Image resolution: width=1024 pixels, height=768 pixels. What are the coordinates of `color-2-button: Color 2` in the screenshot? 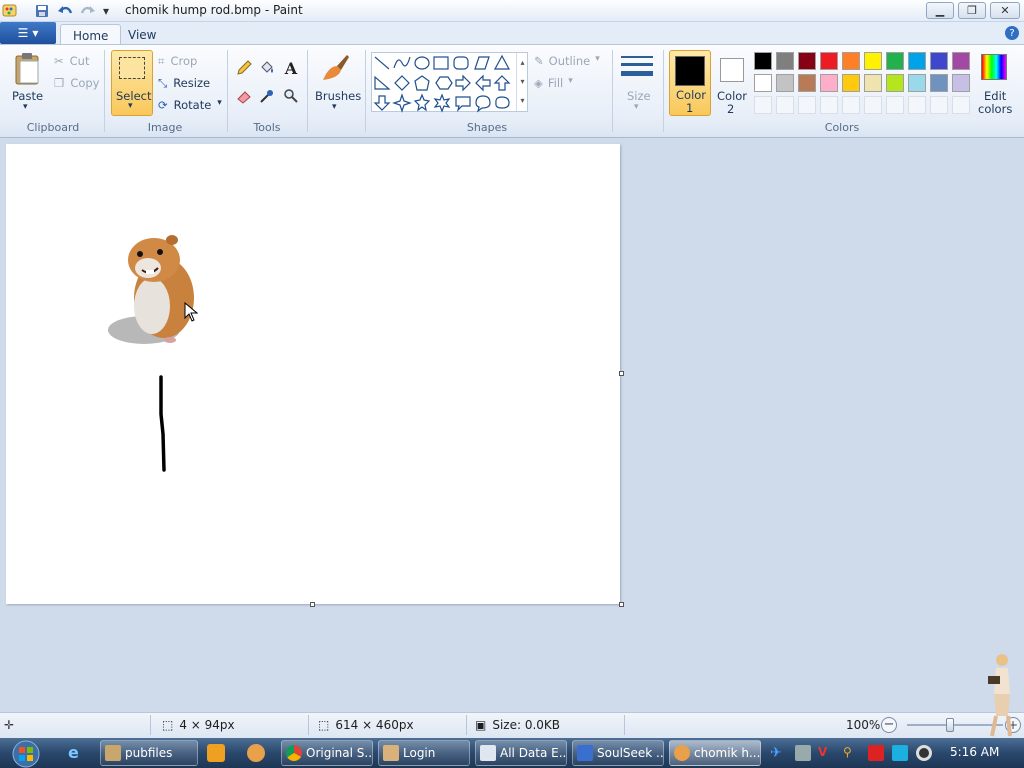 It's located at (732, 83).